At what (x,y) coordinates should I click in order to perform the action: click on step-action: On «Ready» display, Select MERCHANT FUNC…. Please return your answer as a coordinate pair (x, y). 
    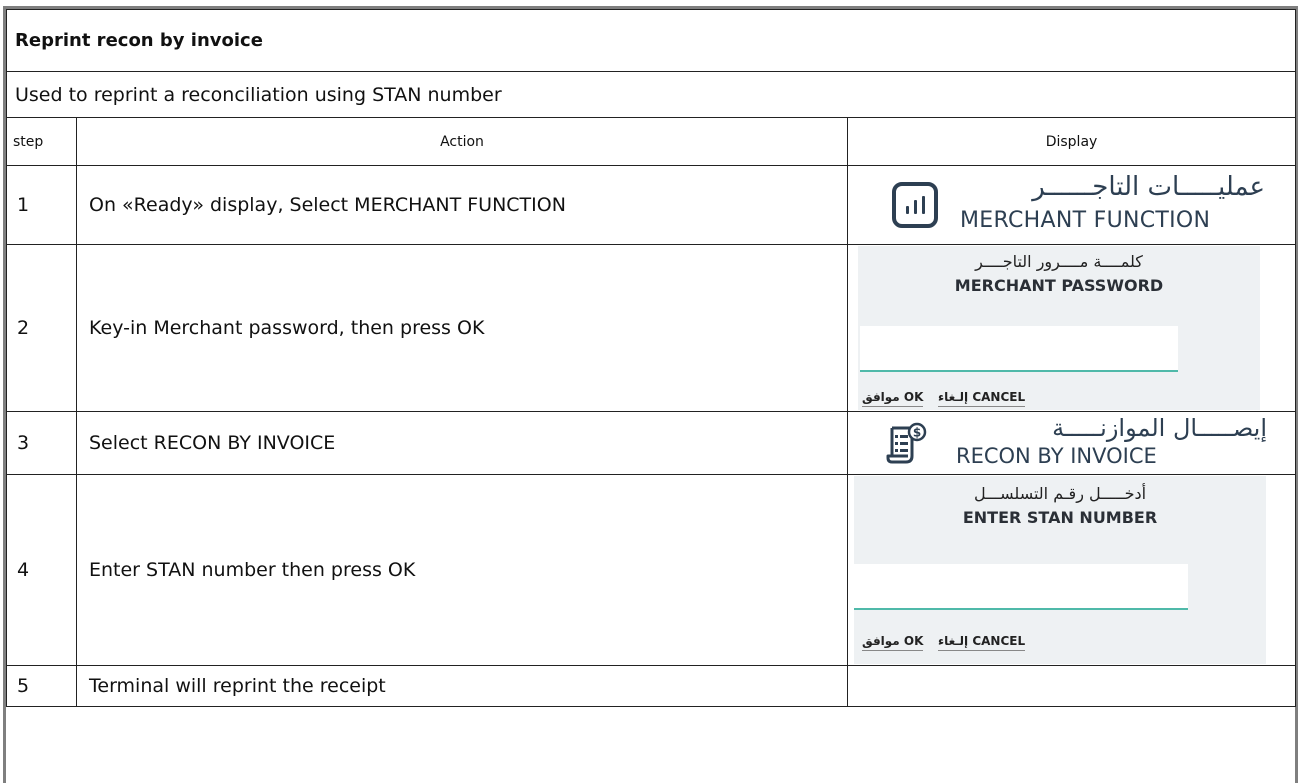
    Looking at the image, I should click on (462, 205).